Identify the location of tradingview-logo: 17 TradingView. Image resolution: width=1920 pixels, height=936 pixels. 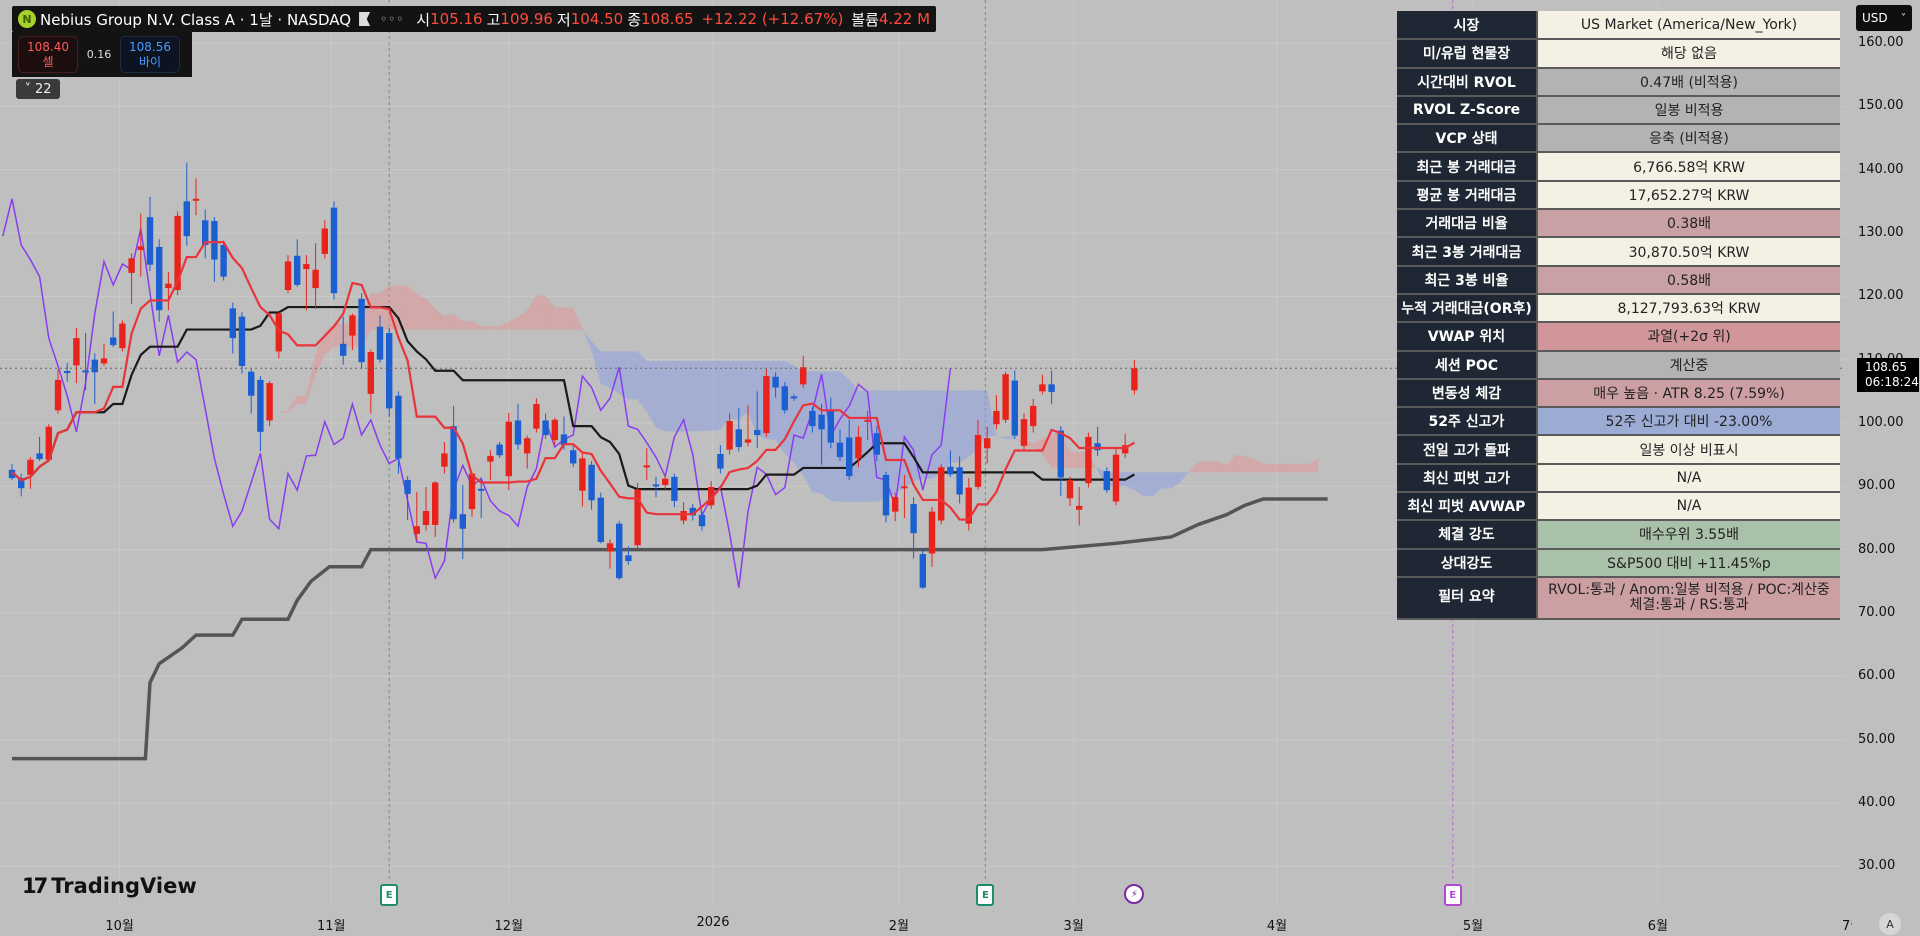
(109, 886).